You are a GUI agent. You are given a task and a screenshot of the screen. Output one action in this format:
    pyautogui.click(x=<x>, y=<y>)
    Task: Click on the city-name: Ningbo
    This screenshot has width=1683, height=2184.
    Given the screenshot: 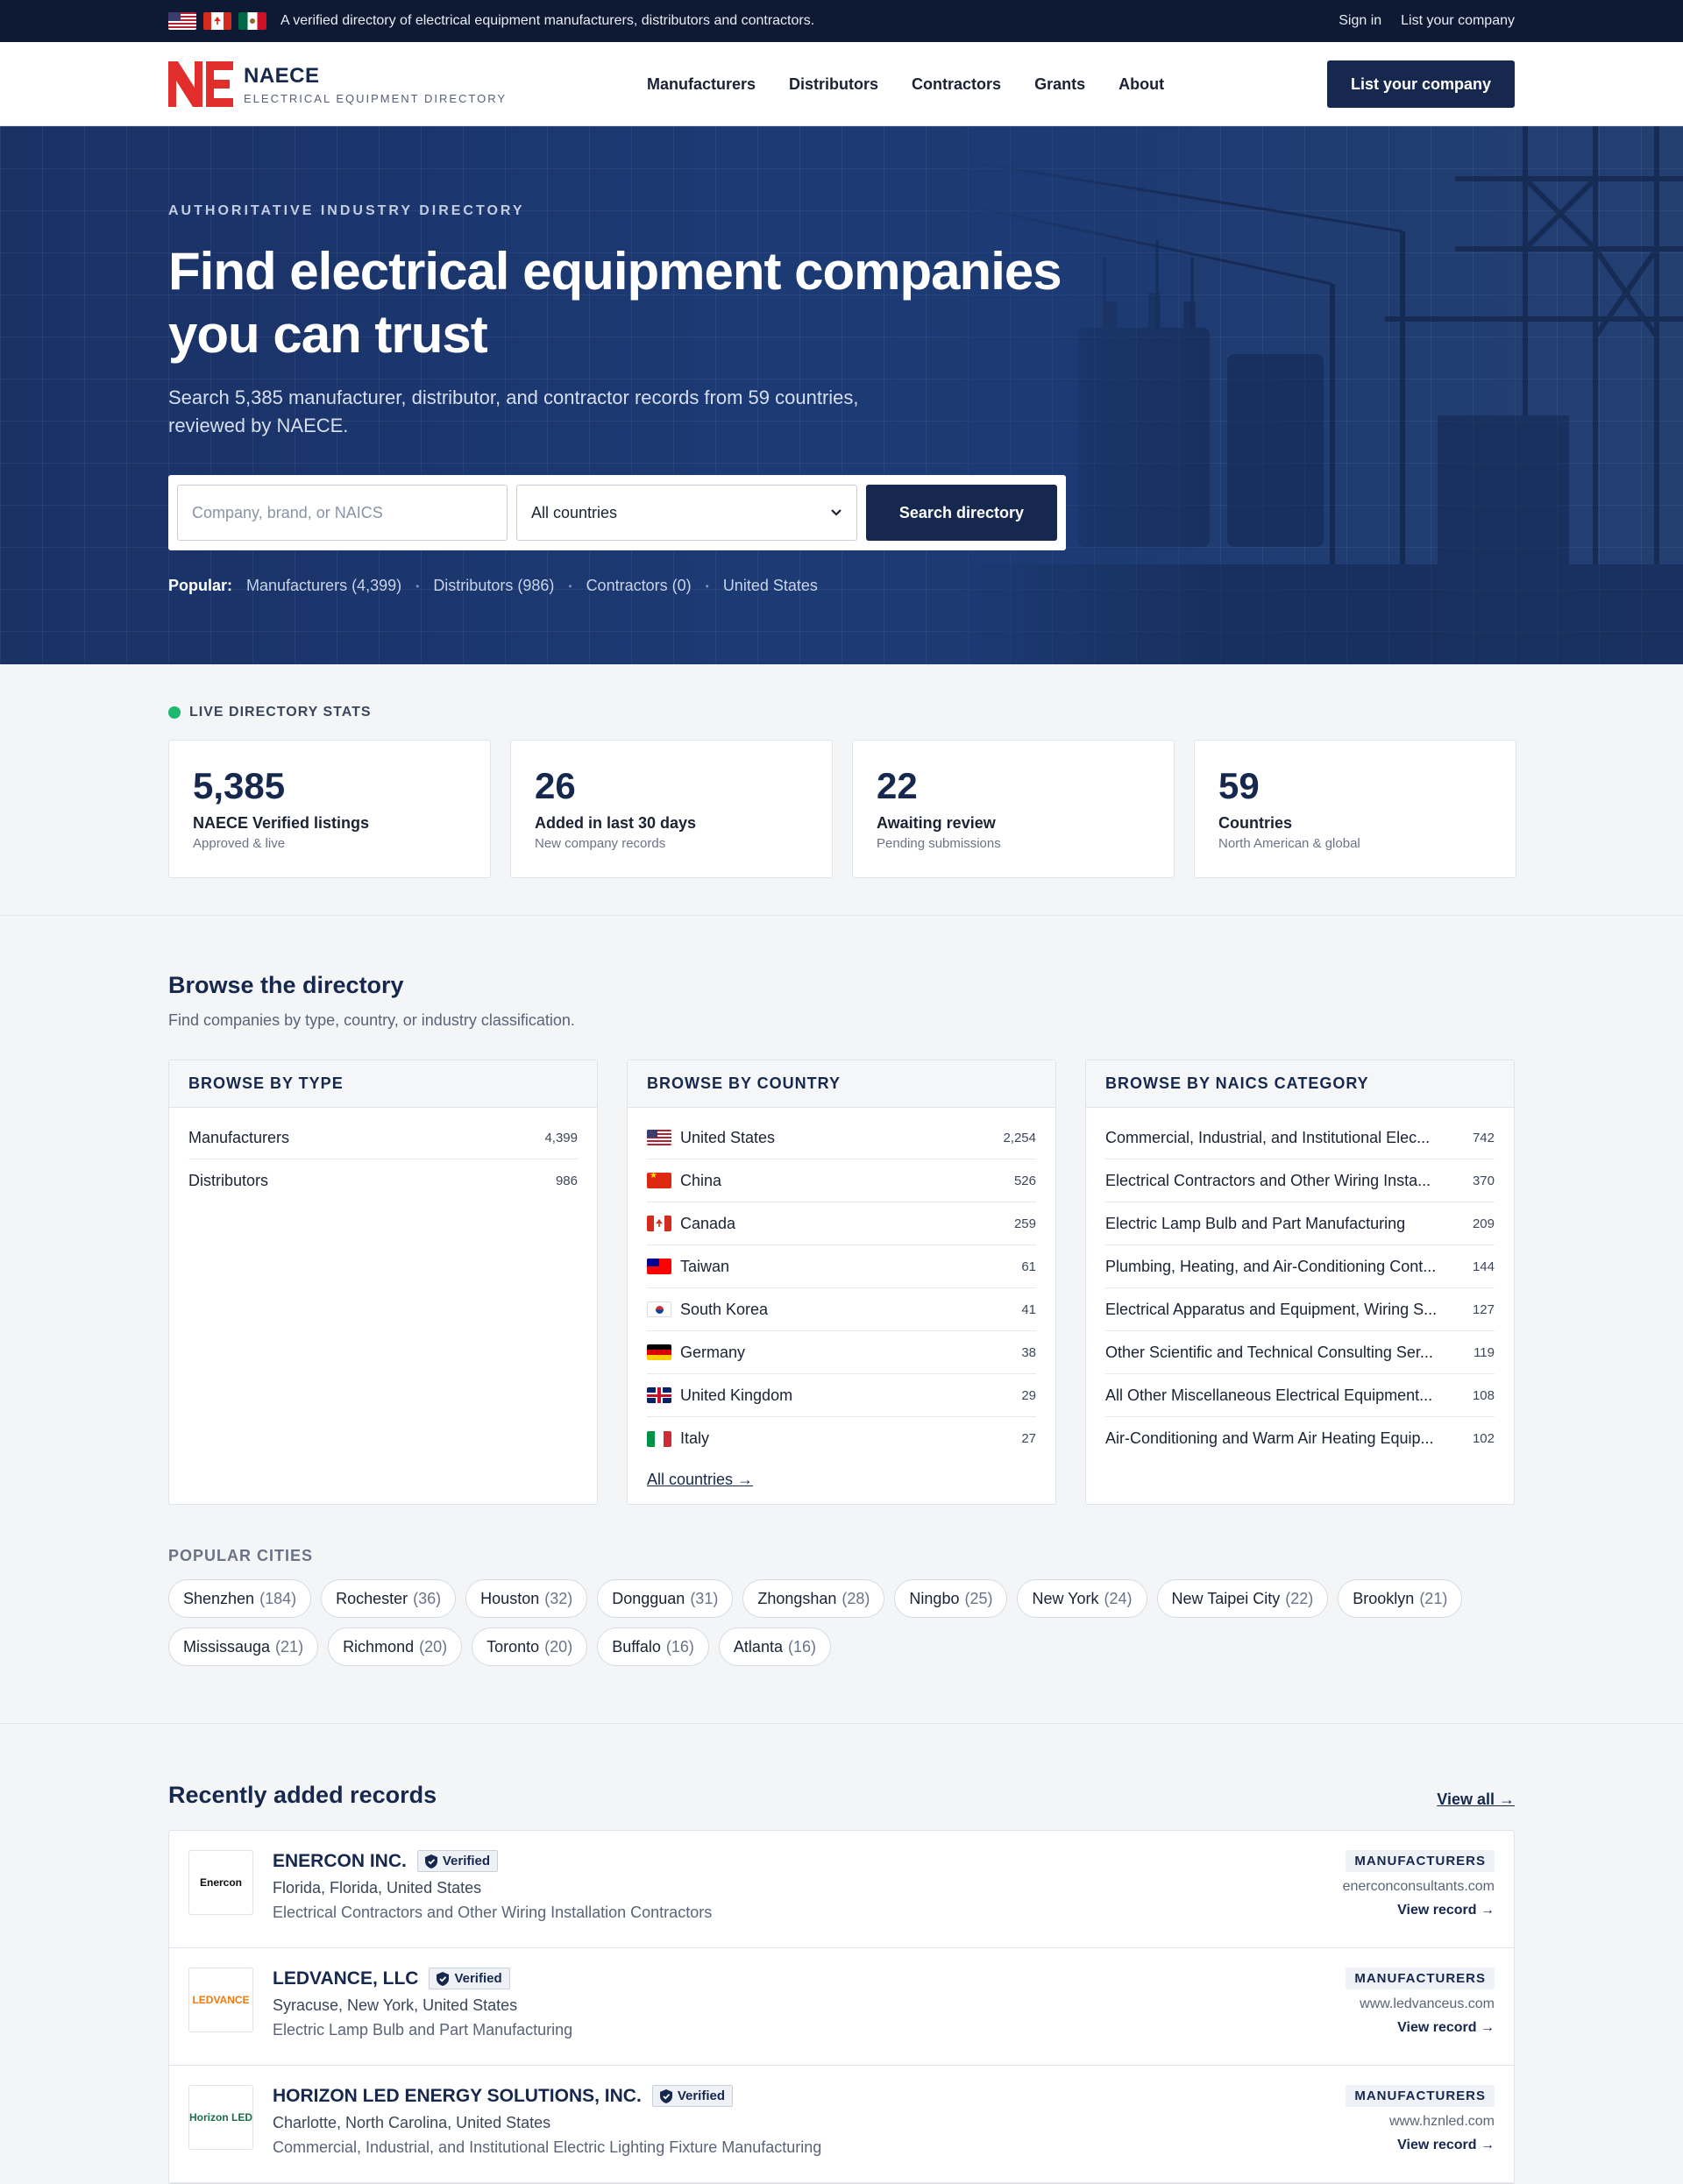 What is the action you would take?
    pyautogui.click(x=935, y=1598)
    